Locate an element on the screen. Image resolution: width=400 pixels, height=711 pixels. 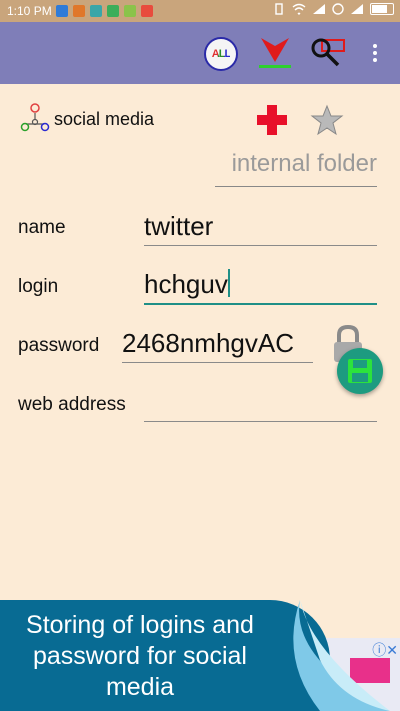
name-label: name is located at coordinates (42, 227).